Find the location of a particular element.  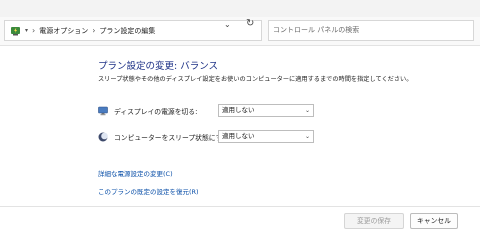

setting-row-display-off: ディスプレイの電源を切る: is located at coordinates (147, 111).